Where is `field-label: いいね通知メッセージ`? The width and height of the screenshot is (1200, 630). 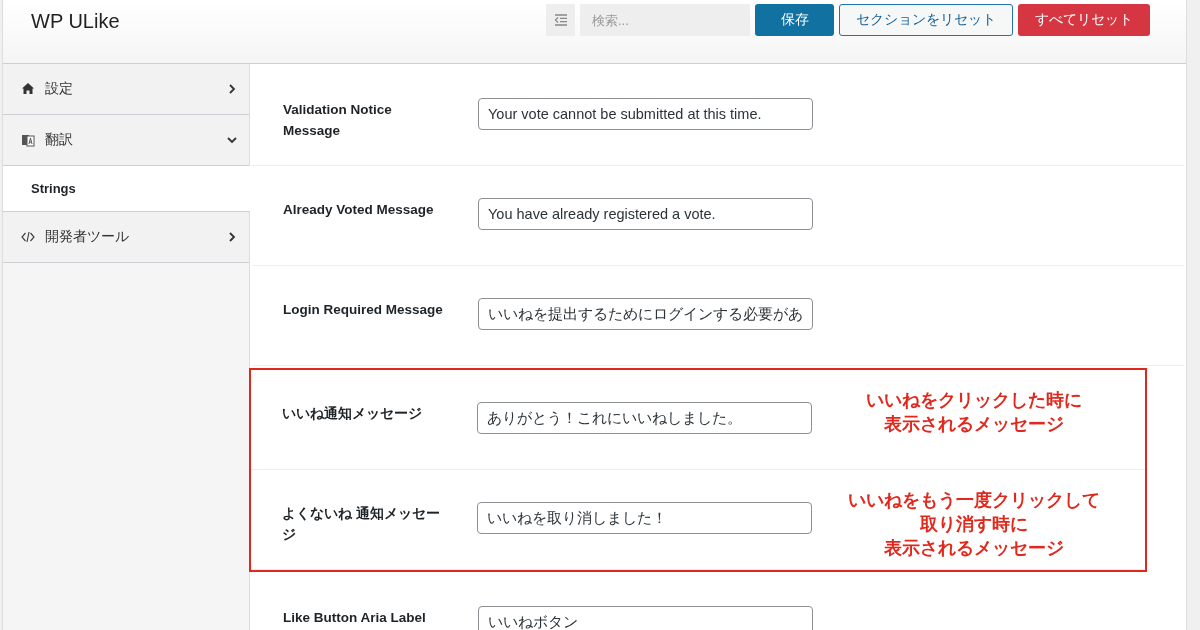 field-label: いいね通知メッセージ is located at coordinates (352, 414).